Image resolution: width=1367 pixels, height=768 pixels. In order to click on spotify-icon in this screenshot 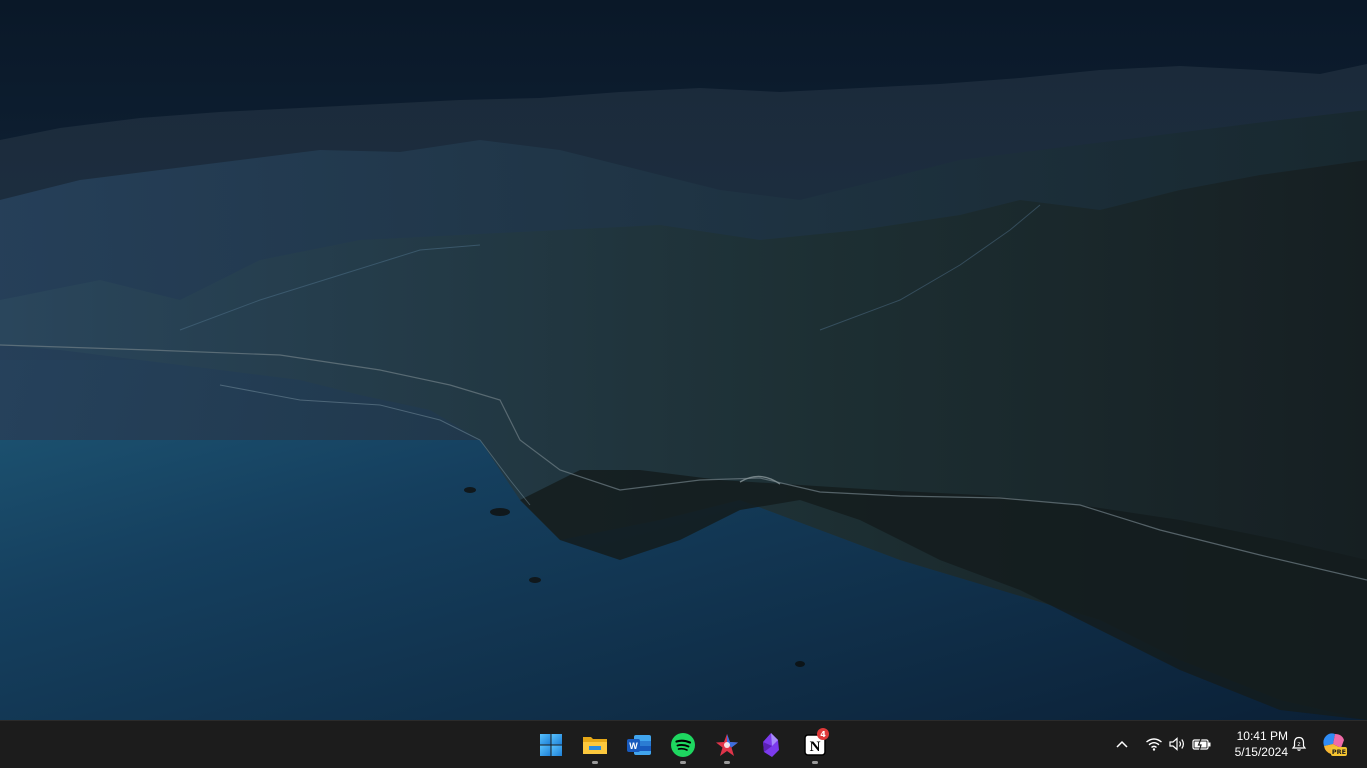, I will do `click(683, 745)`.